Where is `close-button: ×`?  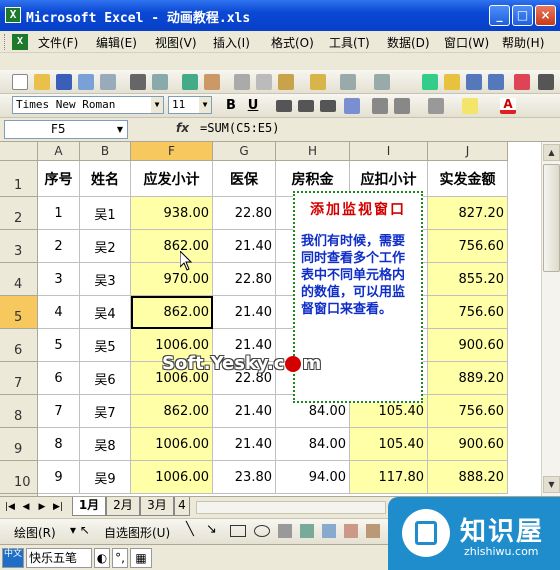
close-button: × is located at coordinates (545, 15).